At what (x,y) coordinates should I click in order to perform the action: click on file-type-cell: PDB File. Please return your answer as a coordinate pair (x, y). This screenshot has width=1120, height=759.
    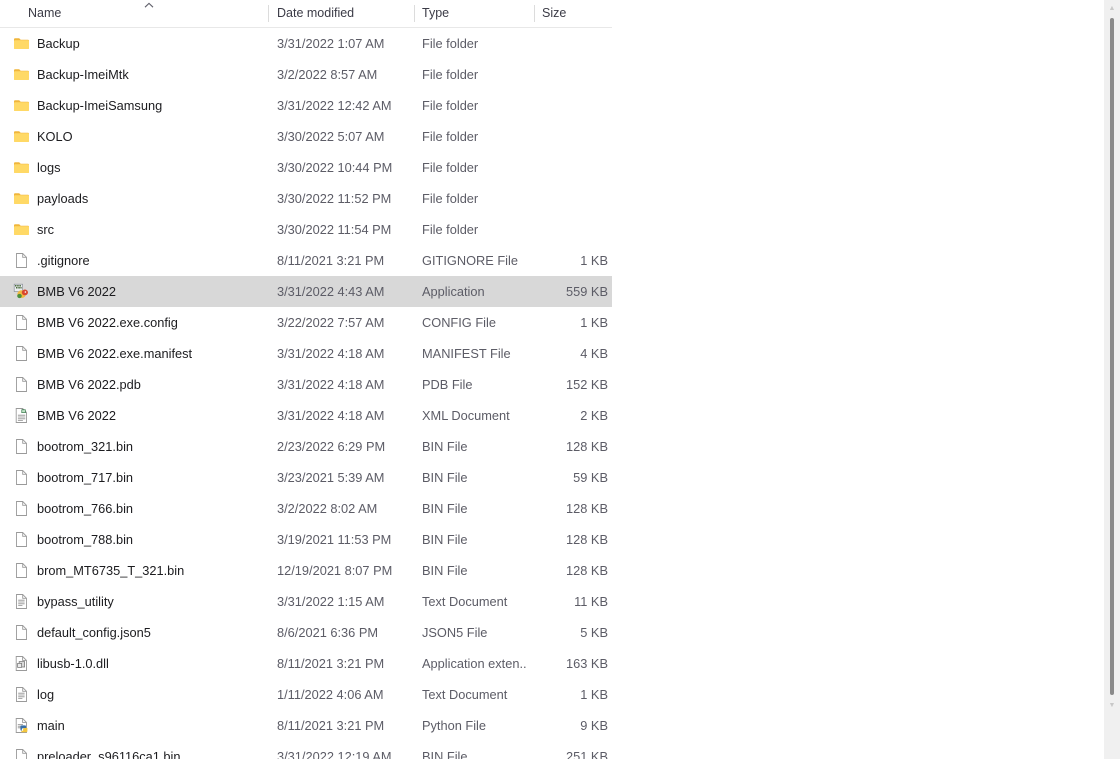
    Looking at the image, I should click on (447, 384).